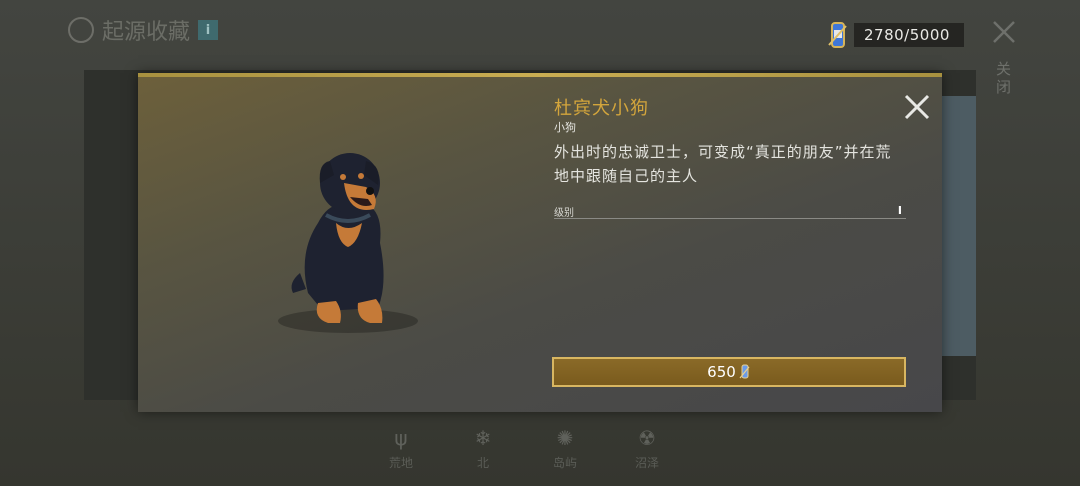 The image size is (1080, 486). What do you see at coordinates (208, 30) in the screenshot?
I see `info-icon: i` at bounding box center [208, 30].